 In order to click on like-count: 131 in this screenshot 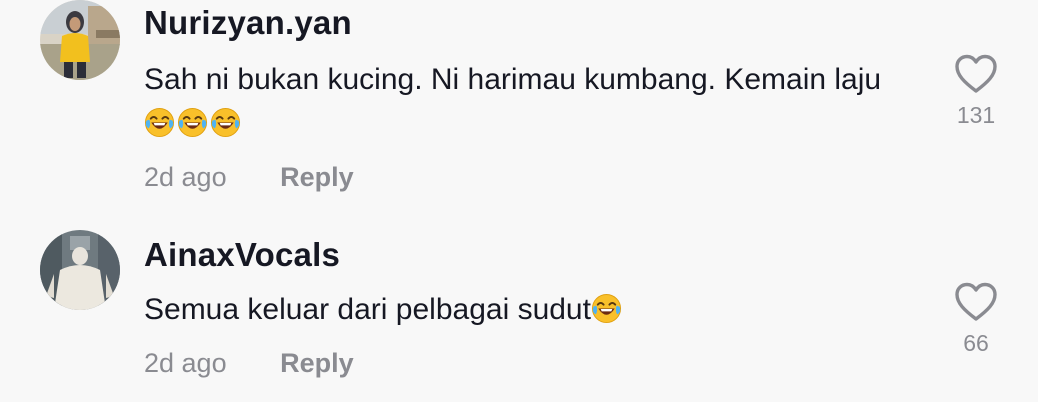, I will do `click(976, 115)`.